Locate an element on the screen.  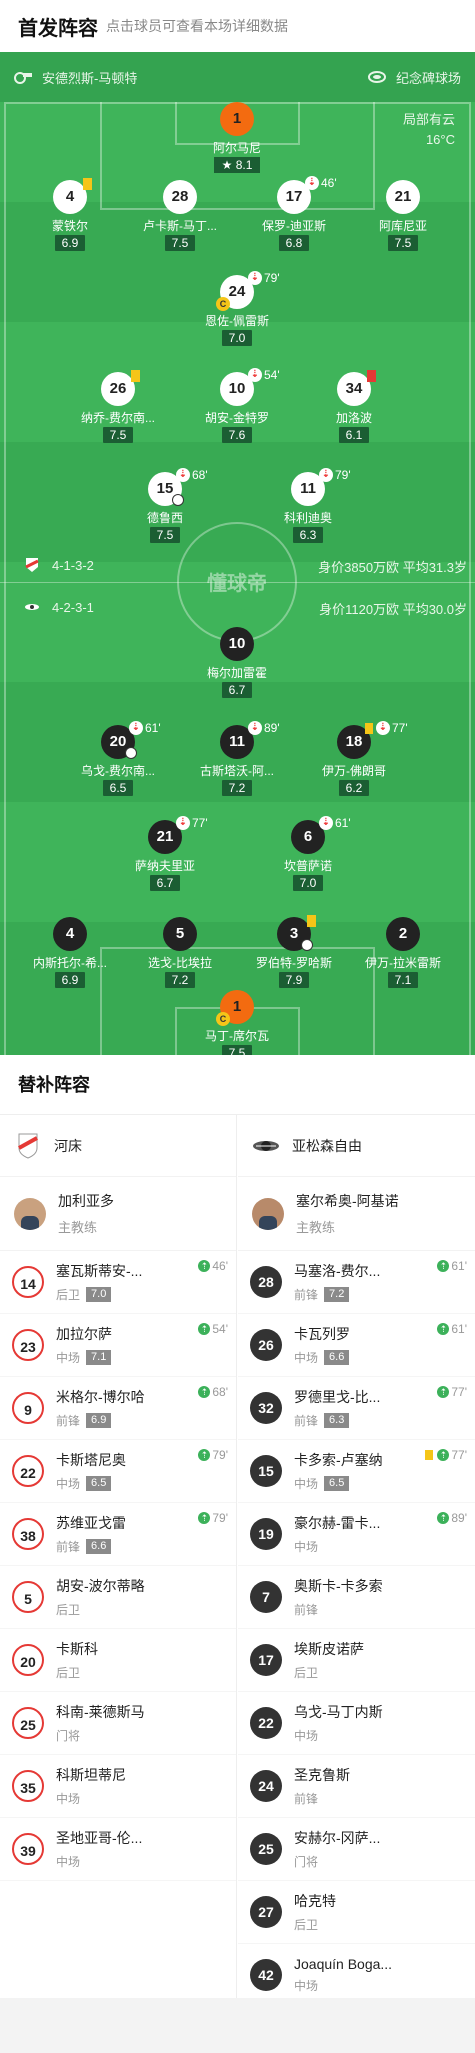
player-rating: 7.0 is located at coordinates (99, 1294).